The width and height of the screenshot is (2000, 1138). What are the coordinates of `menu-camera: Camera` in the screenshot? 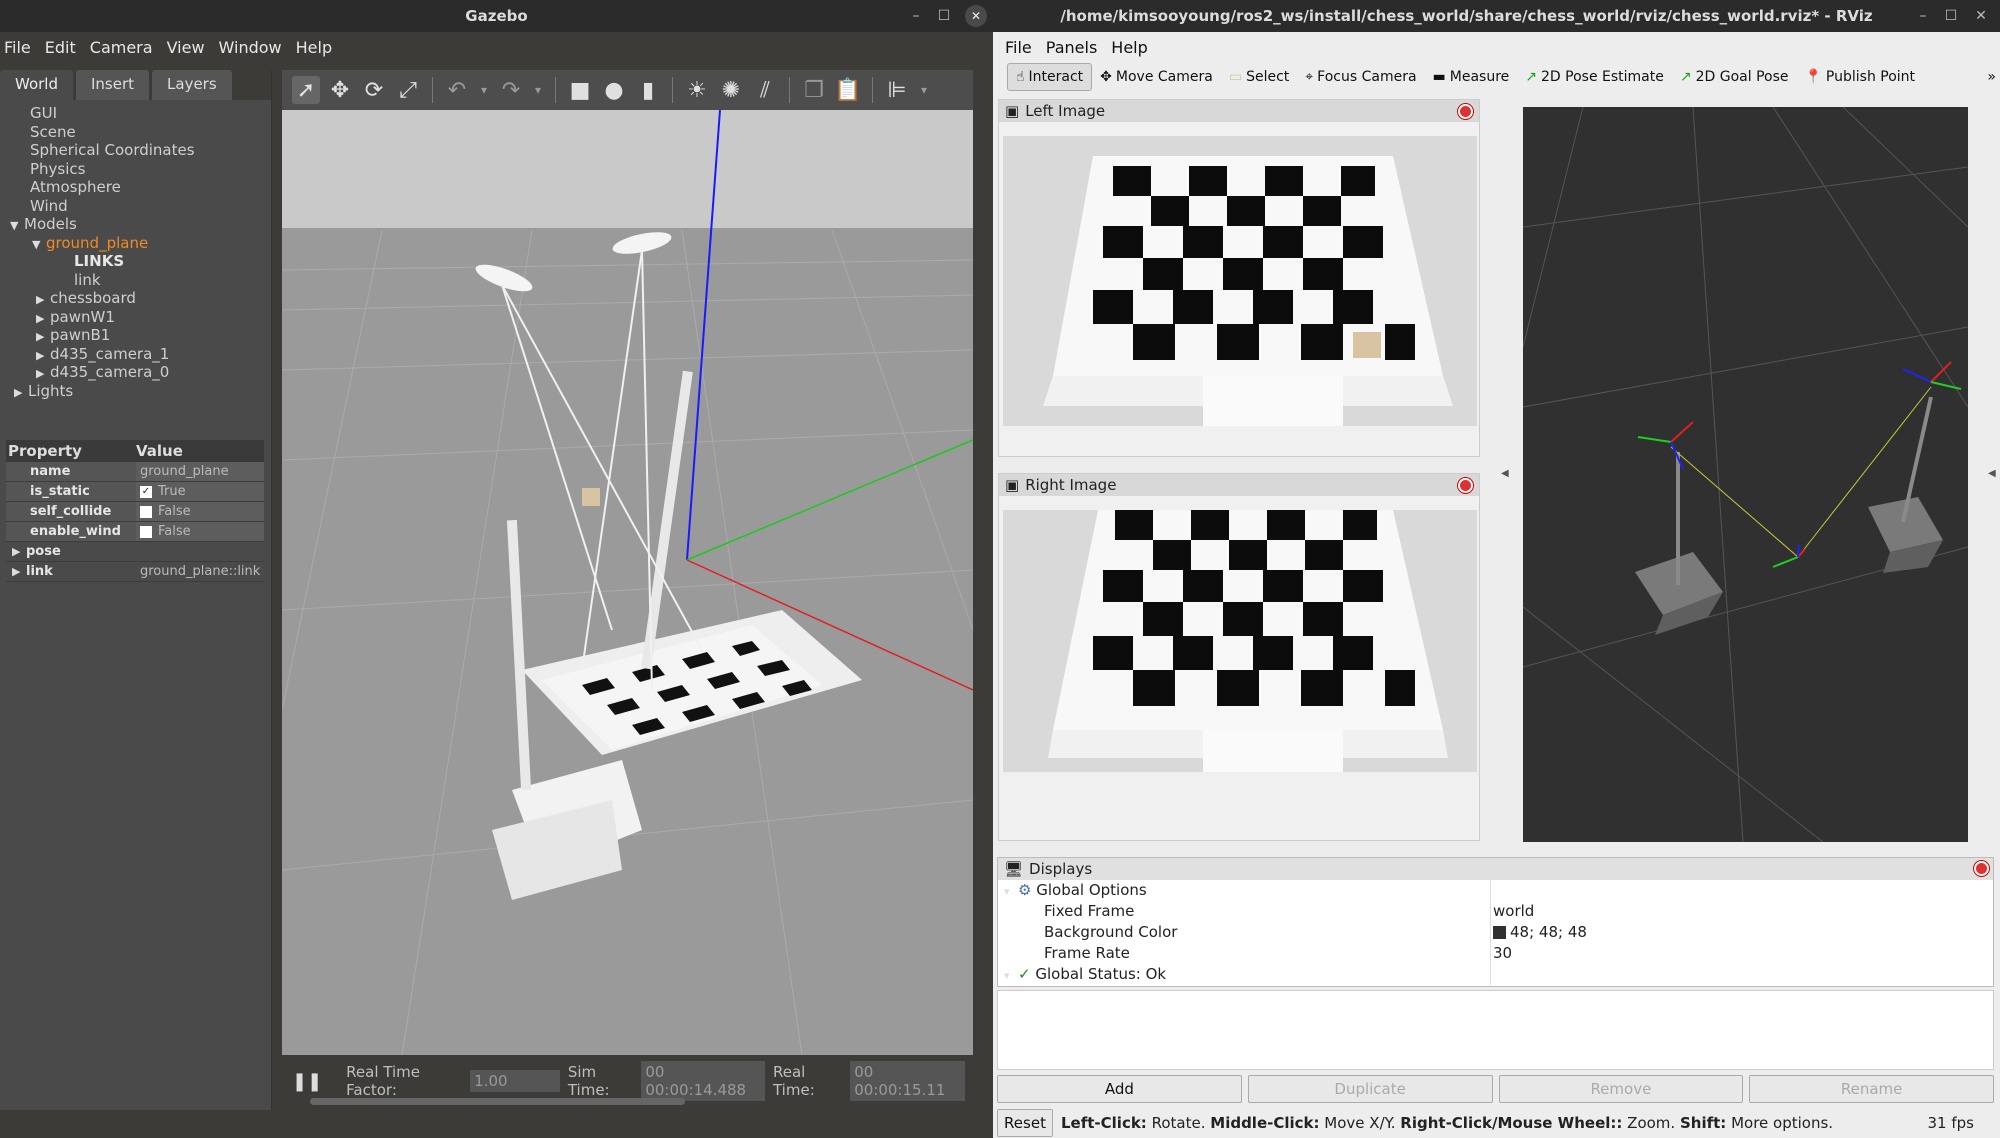 It's located at (125, 47).